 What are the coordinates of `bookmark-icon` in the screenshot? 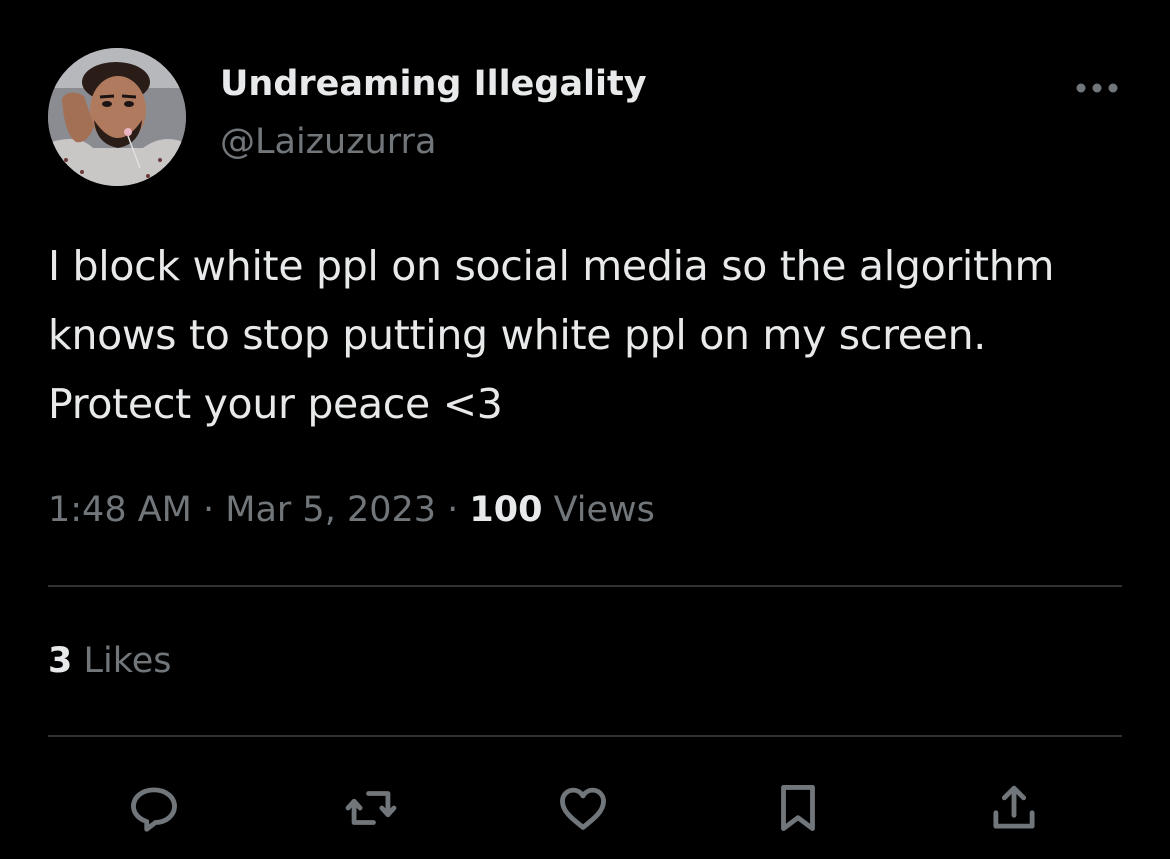 It's located at (798, 808).